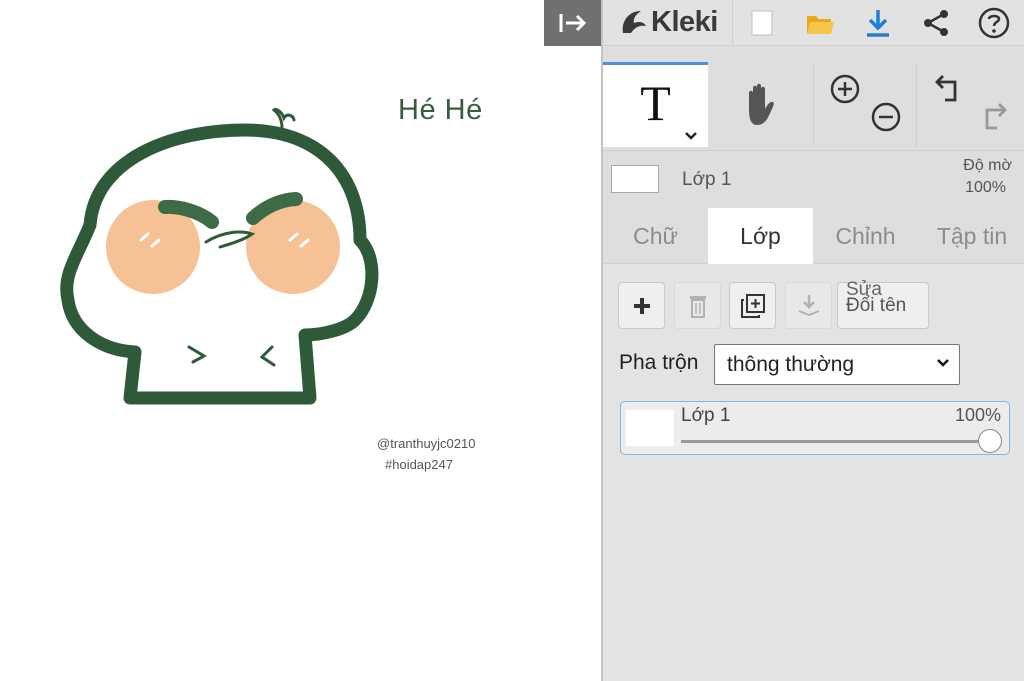  Describe the element at coordinates (865, 236) in the screenshot. I see `tab-adjust: Chỉnh` at that location.